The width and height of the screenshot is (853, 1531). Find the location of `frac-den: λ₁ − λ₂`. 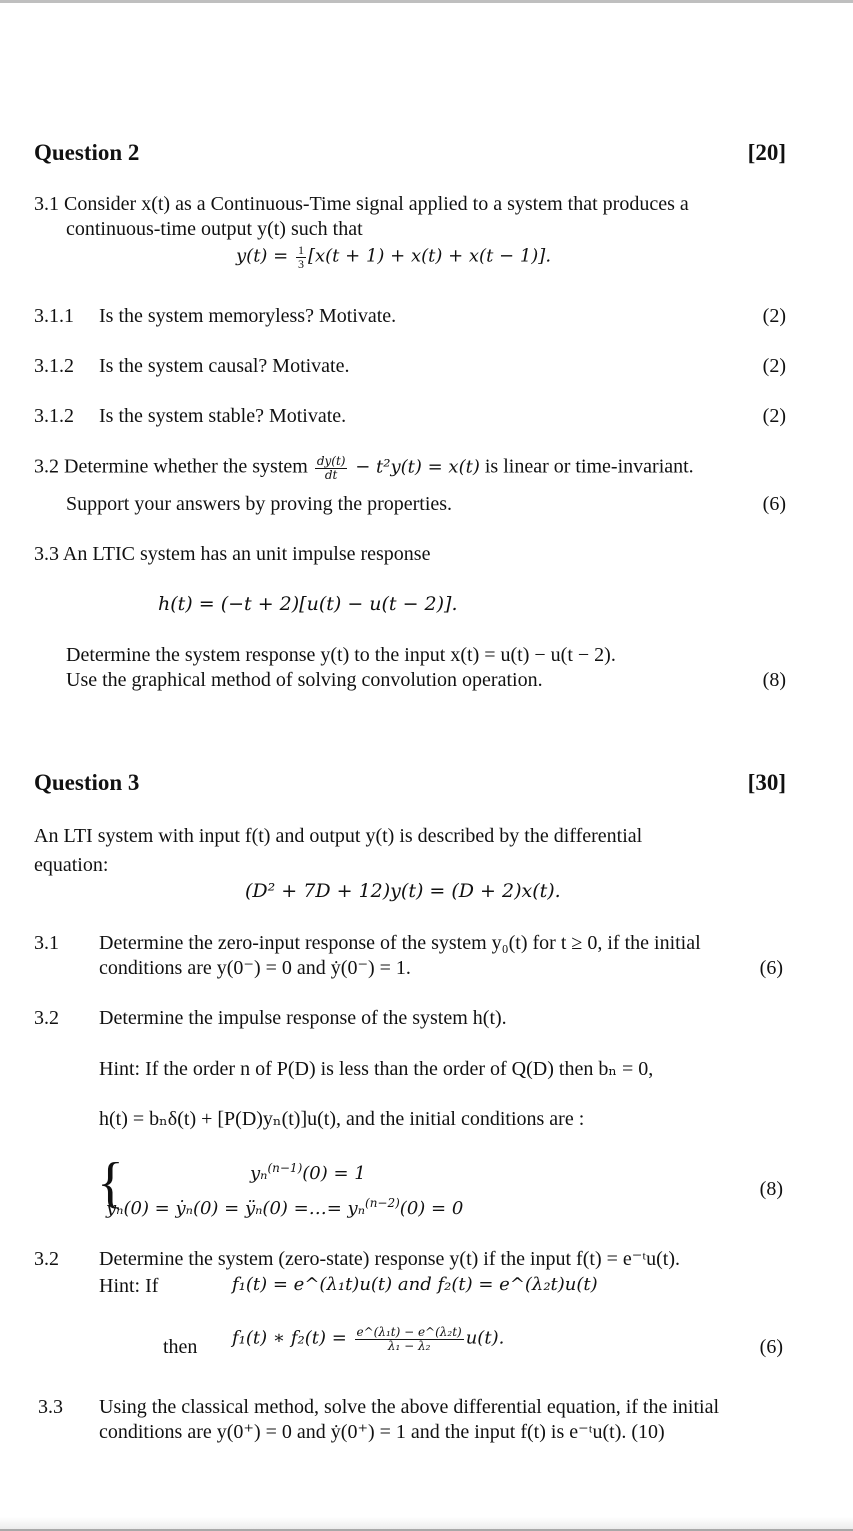

frac-den: λ₁ − λ₂ is located at coordinates (409, 1345).